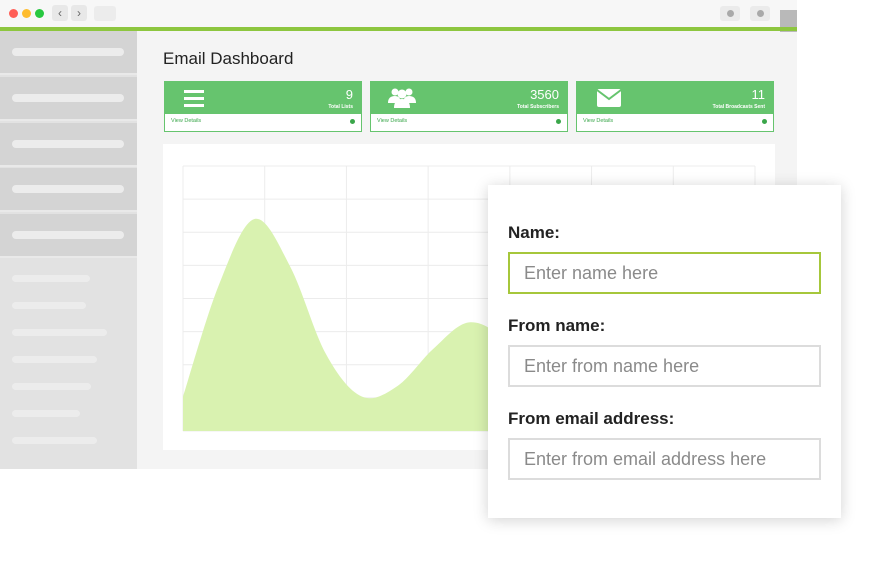  Describe the element at coordinates (105, 13) in the screenshot. I see `address-bar` at that location.